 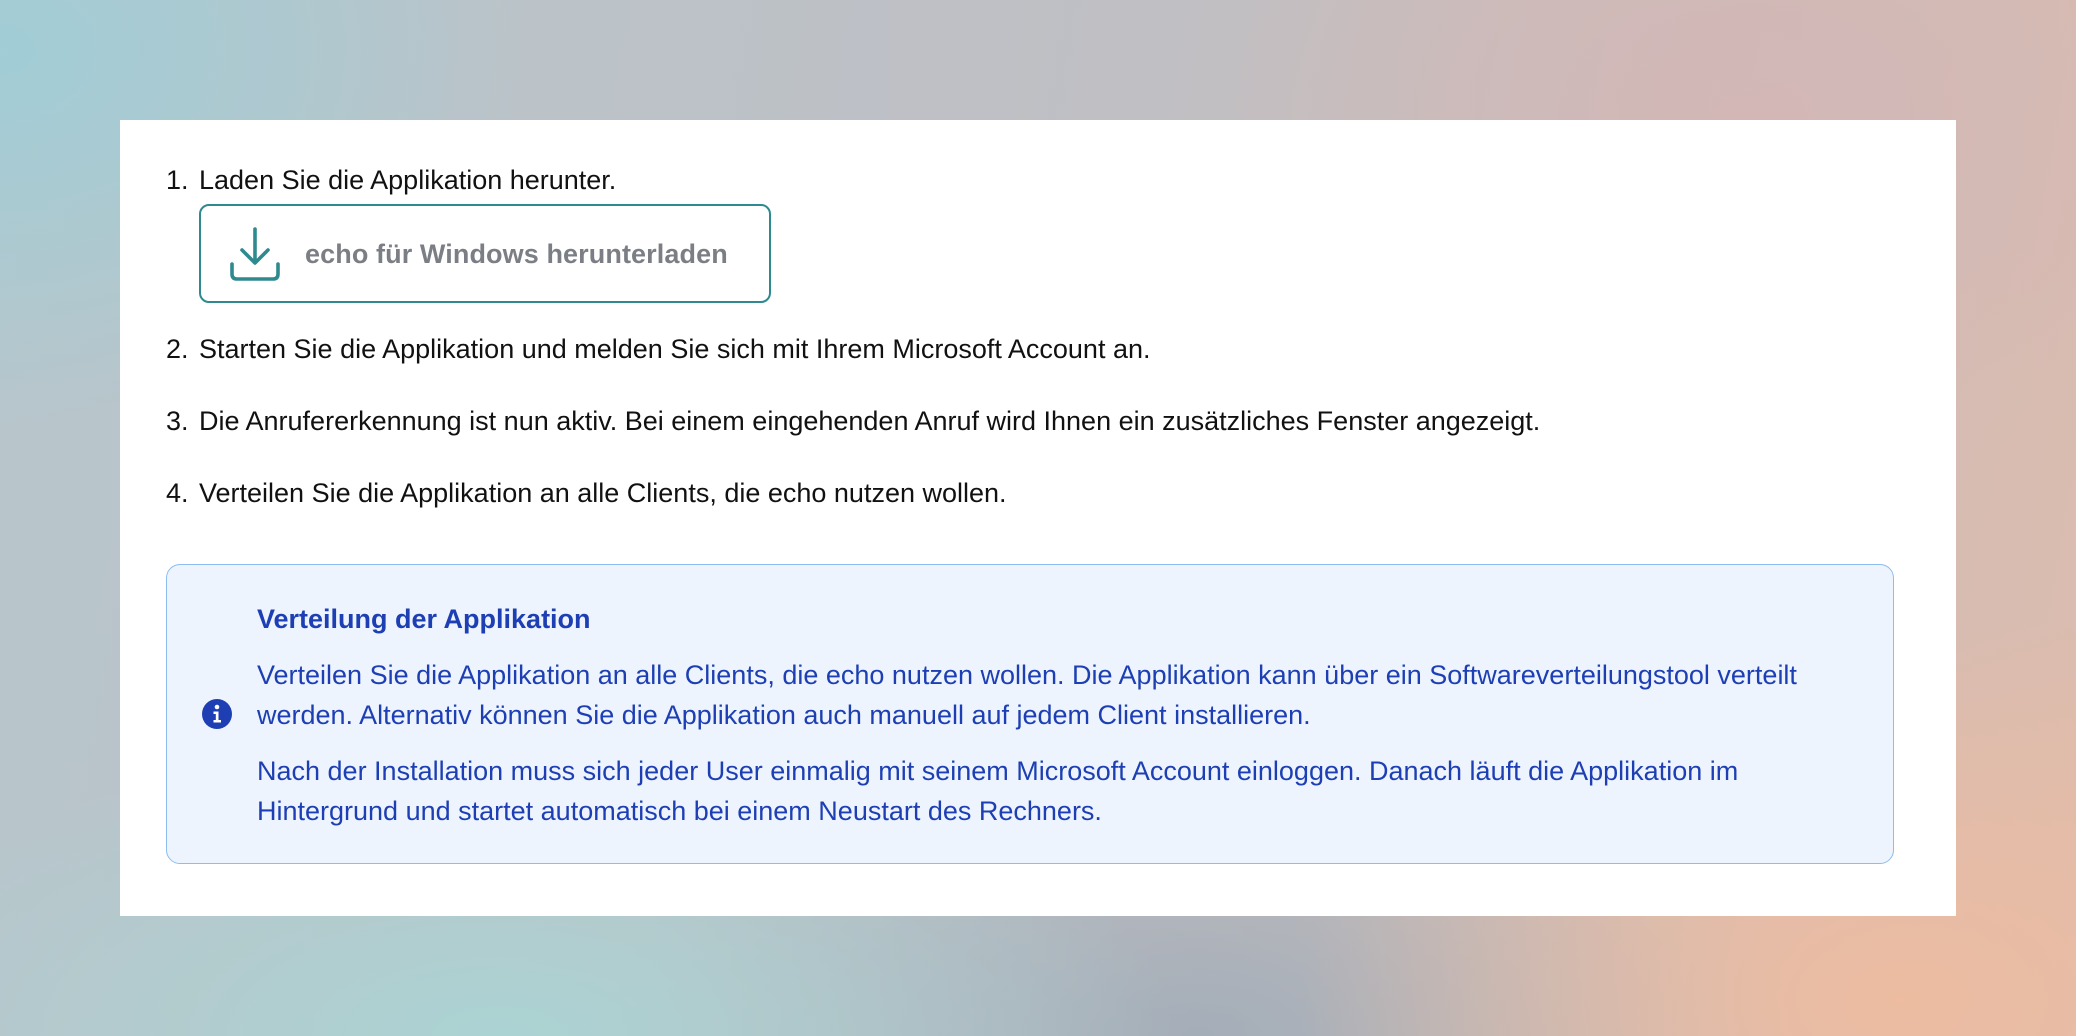 What do you see at coordinates (177, 180) in the screenshot?
I see `step-1-number: 1.` at bounding box center [177, 180].